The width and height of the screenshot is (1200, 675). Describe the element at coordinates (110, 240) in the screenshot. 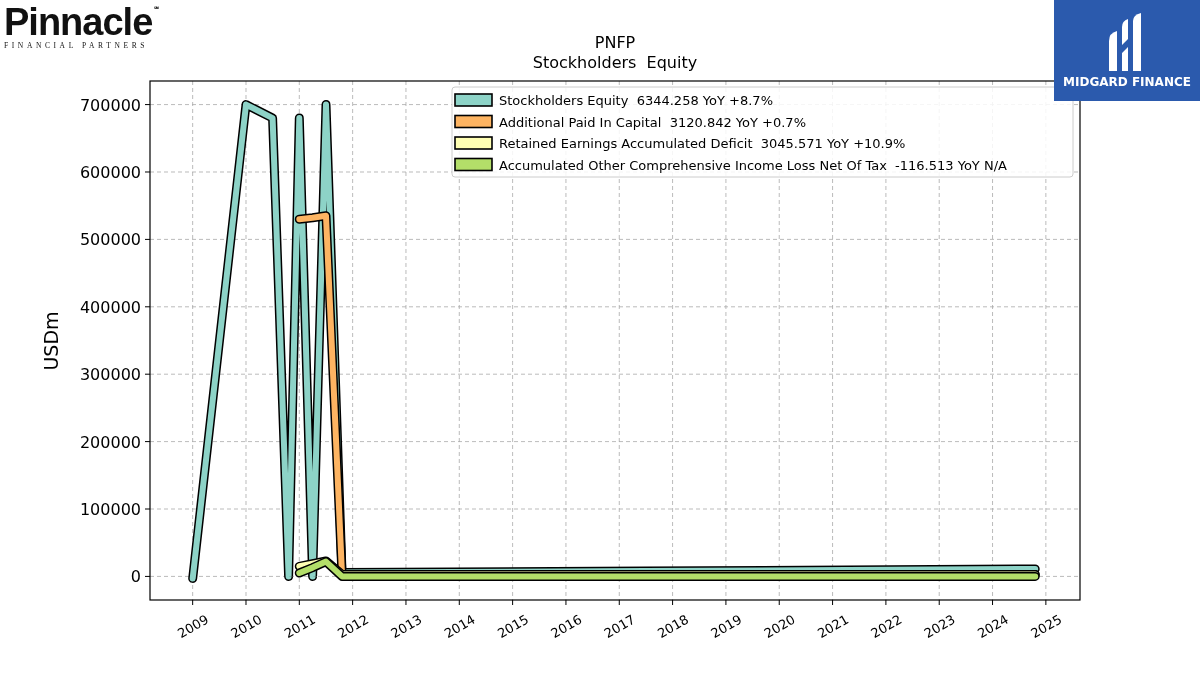

I see `y-tick-label: 500000` at that location.